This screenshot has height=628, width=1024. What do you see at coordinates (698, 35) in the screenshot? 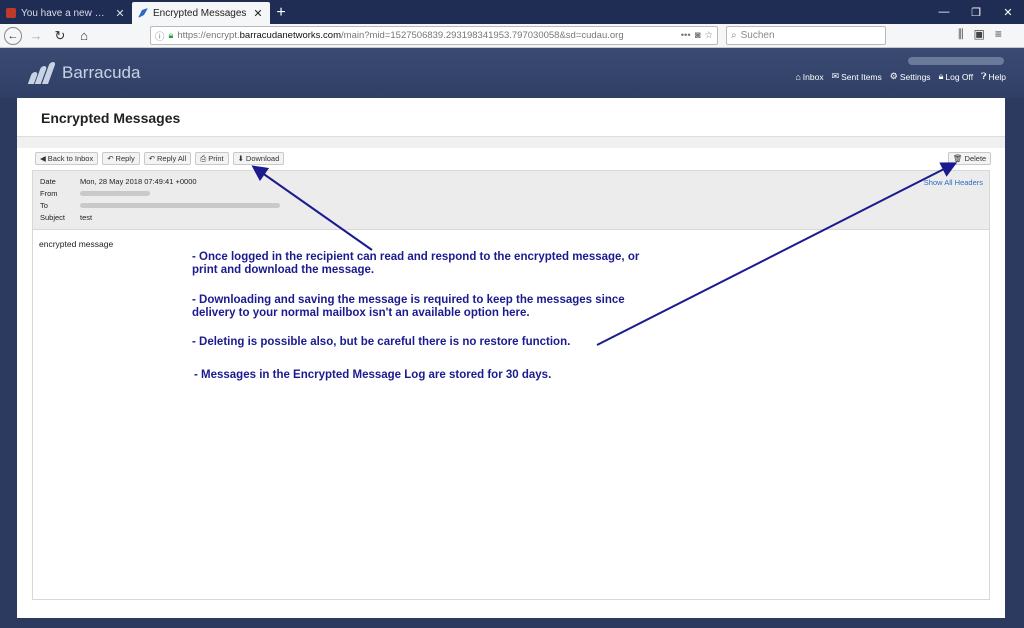
I see `pocket-icon: ◙` at bounding box center [698, 35].